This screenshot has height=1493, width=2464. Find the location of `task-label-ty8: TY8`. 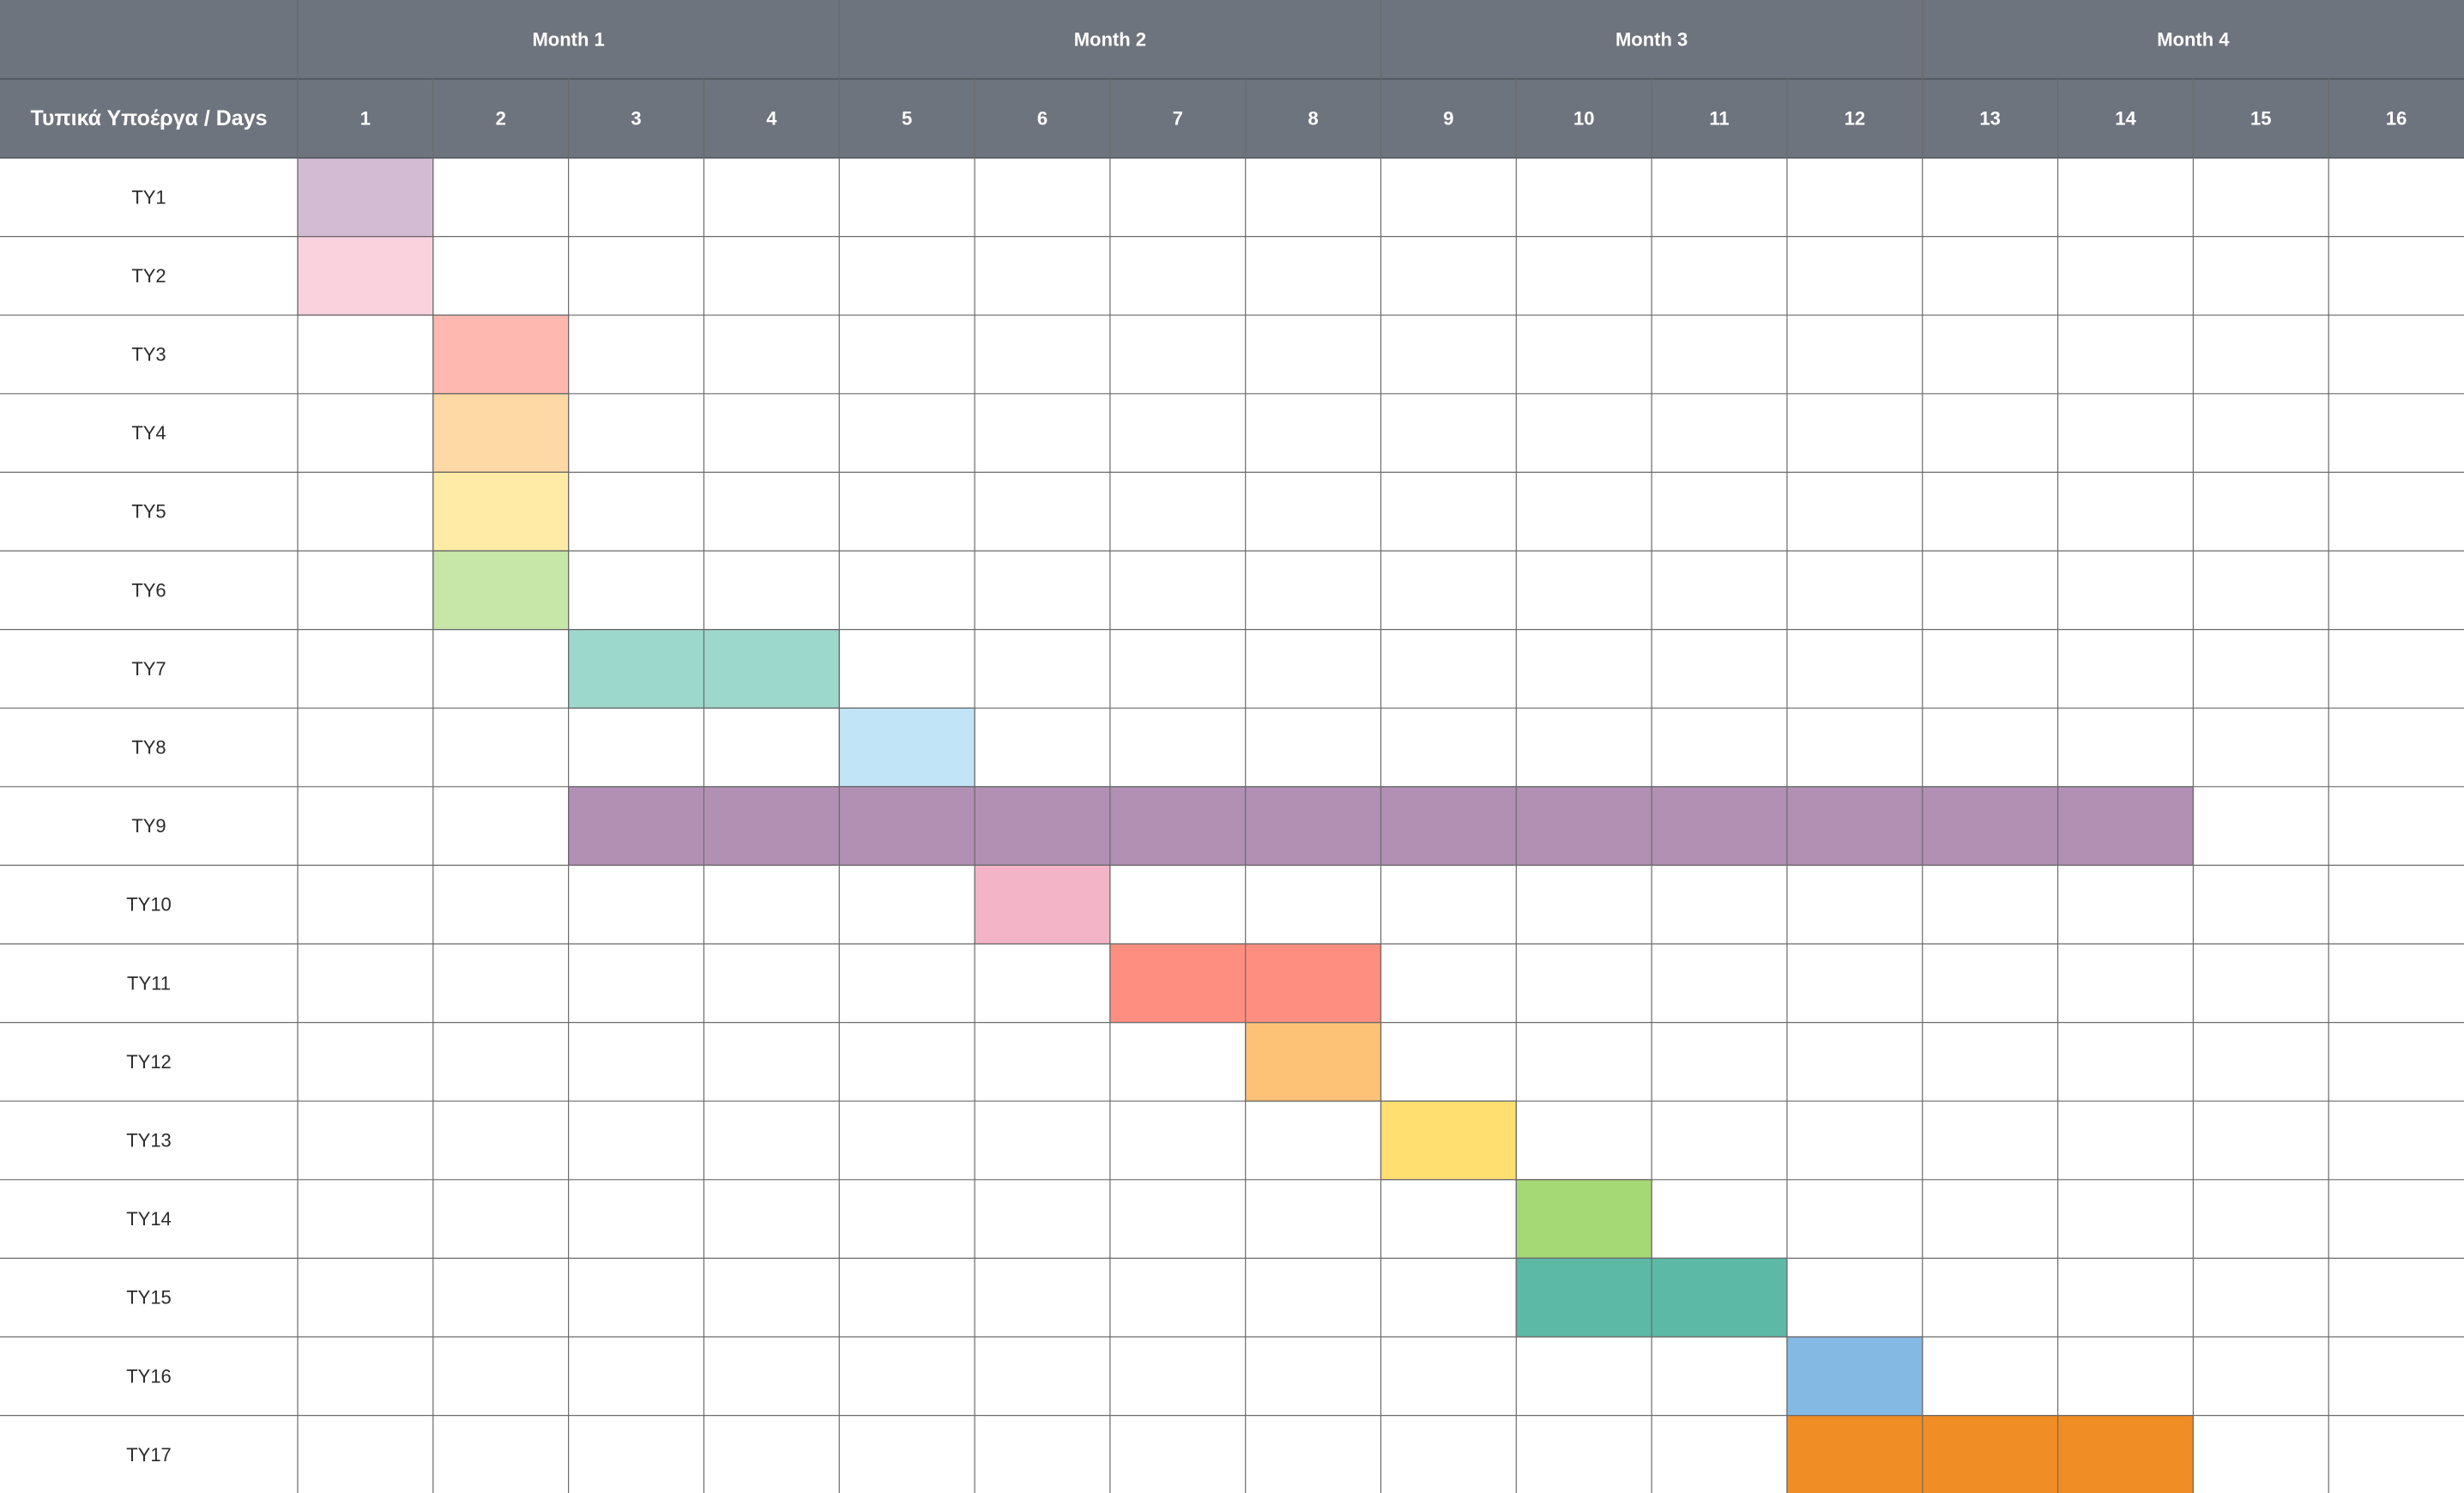

task-label-ty8: TY8 is located at coordinates (148, 748).